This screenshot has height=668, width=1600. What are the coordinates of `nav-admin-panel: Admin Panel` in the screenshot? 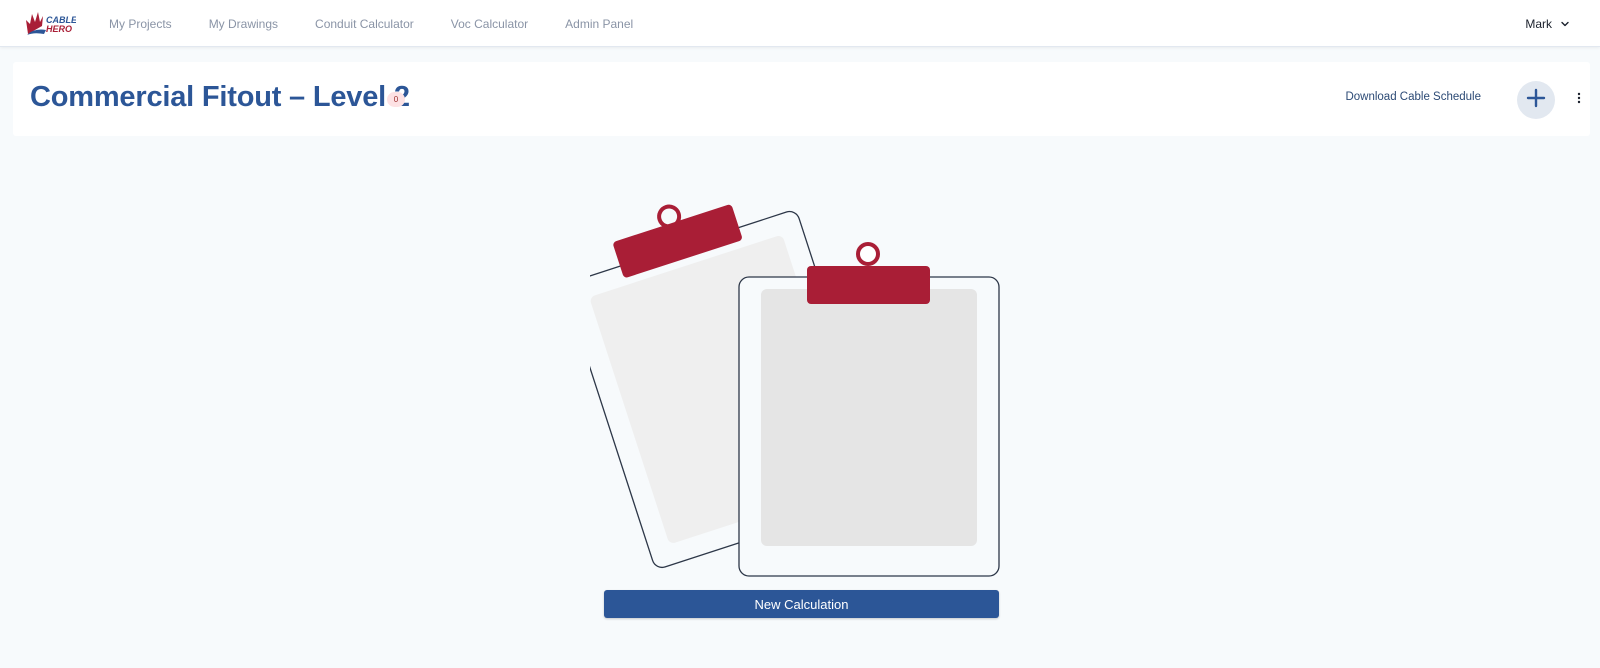 It's located at (599, 24).